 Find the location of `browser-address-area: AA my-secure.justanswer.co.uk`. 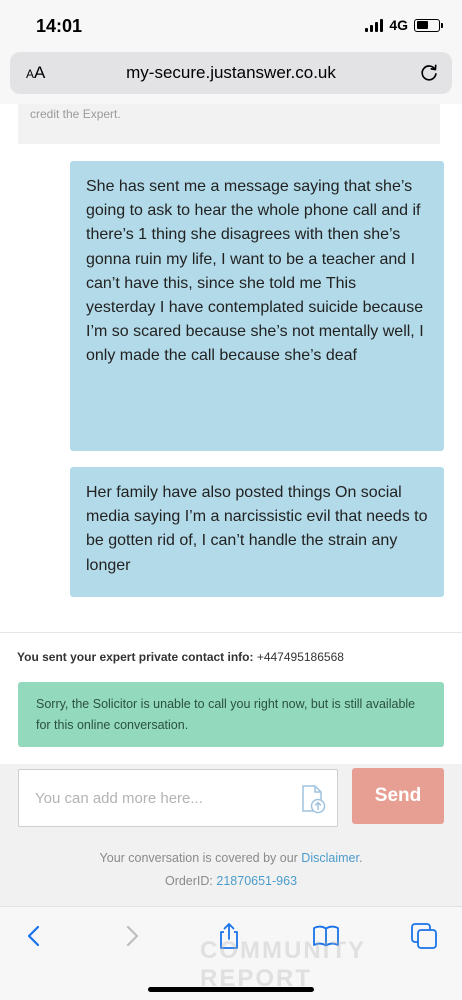

browser-address-area: AA my-secure.justanswer.co.uk is located at coordinates (231, 76).